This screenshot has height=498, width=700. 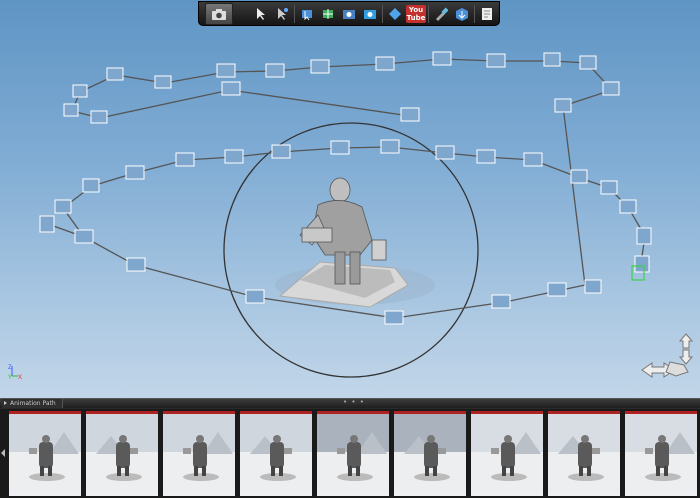 What do you see at coordinates (10, 368) in the screenshot?
I see `svg-text: Z` at bounding box center [10, 368].